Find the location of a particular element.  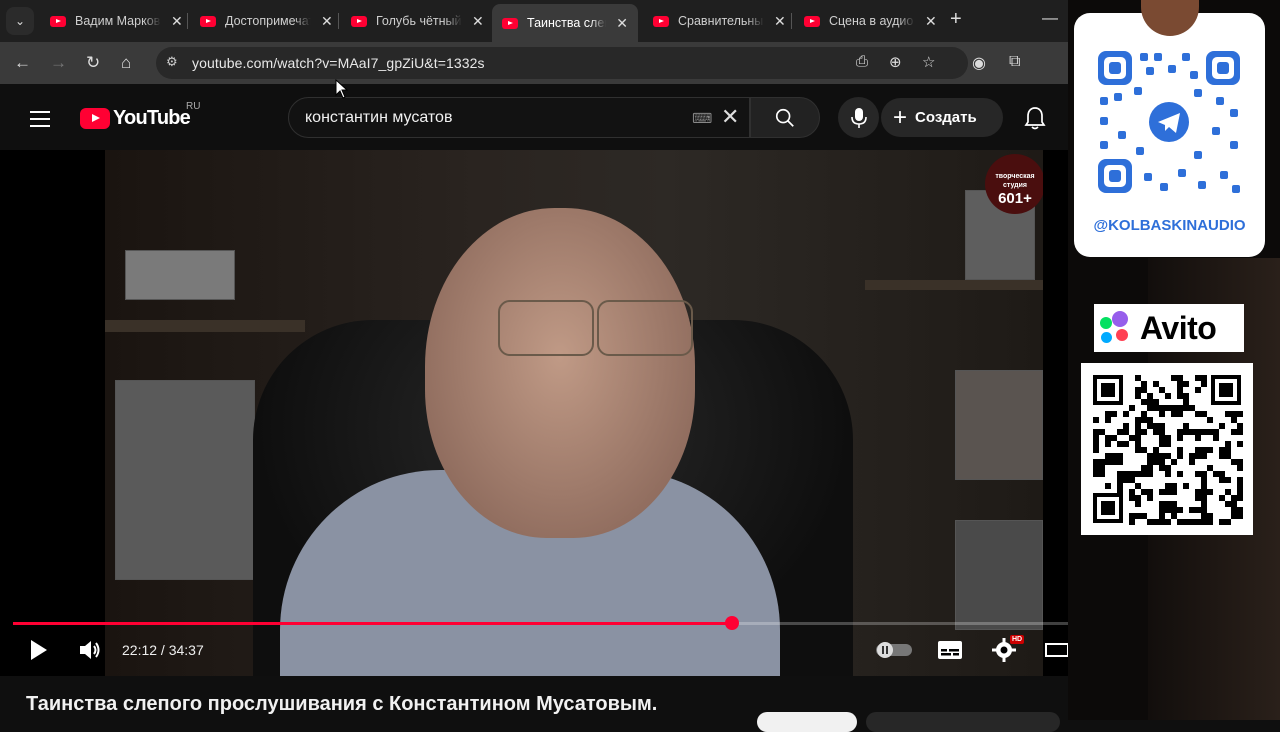

region-label: RU is located at coordinates (193, 106).